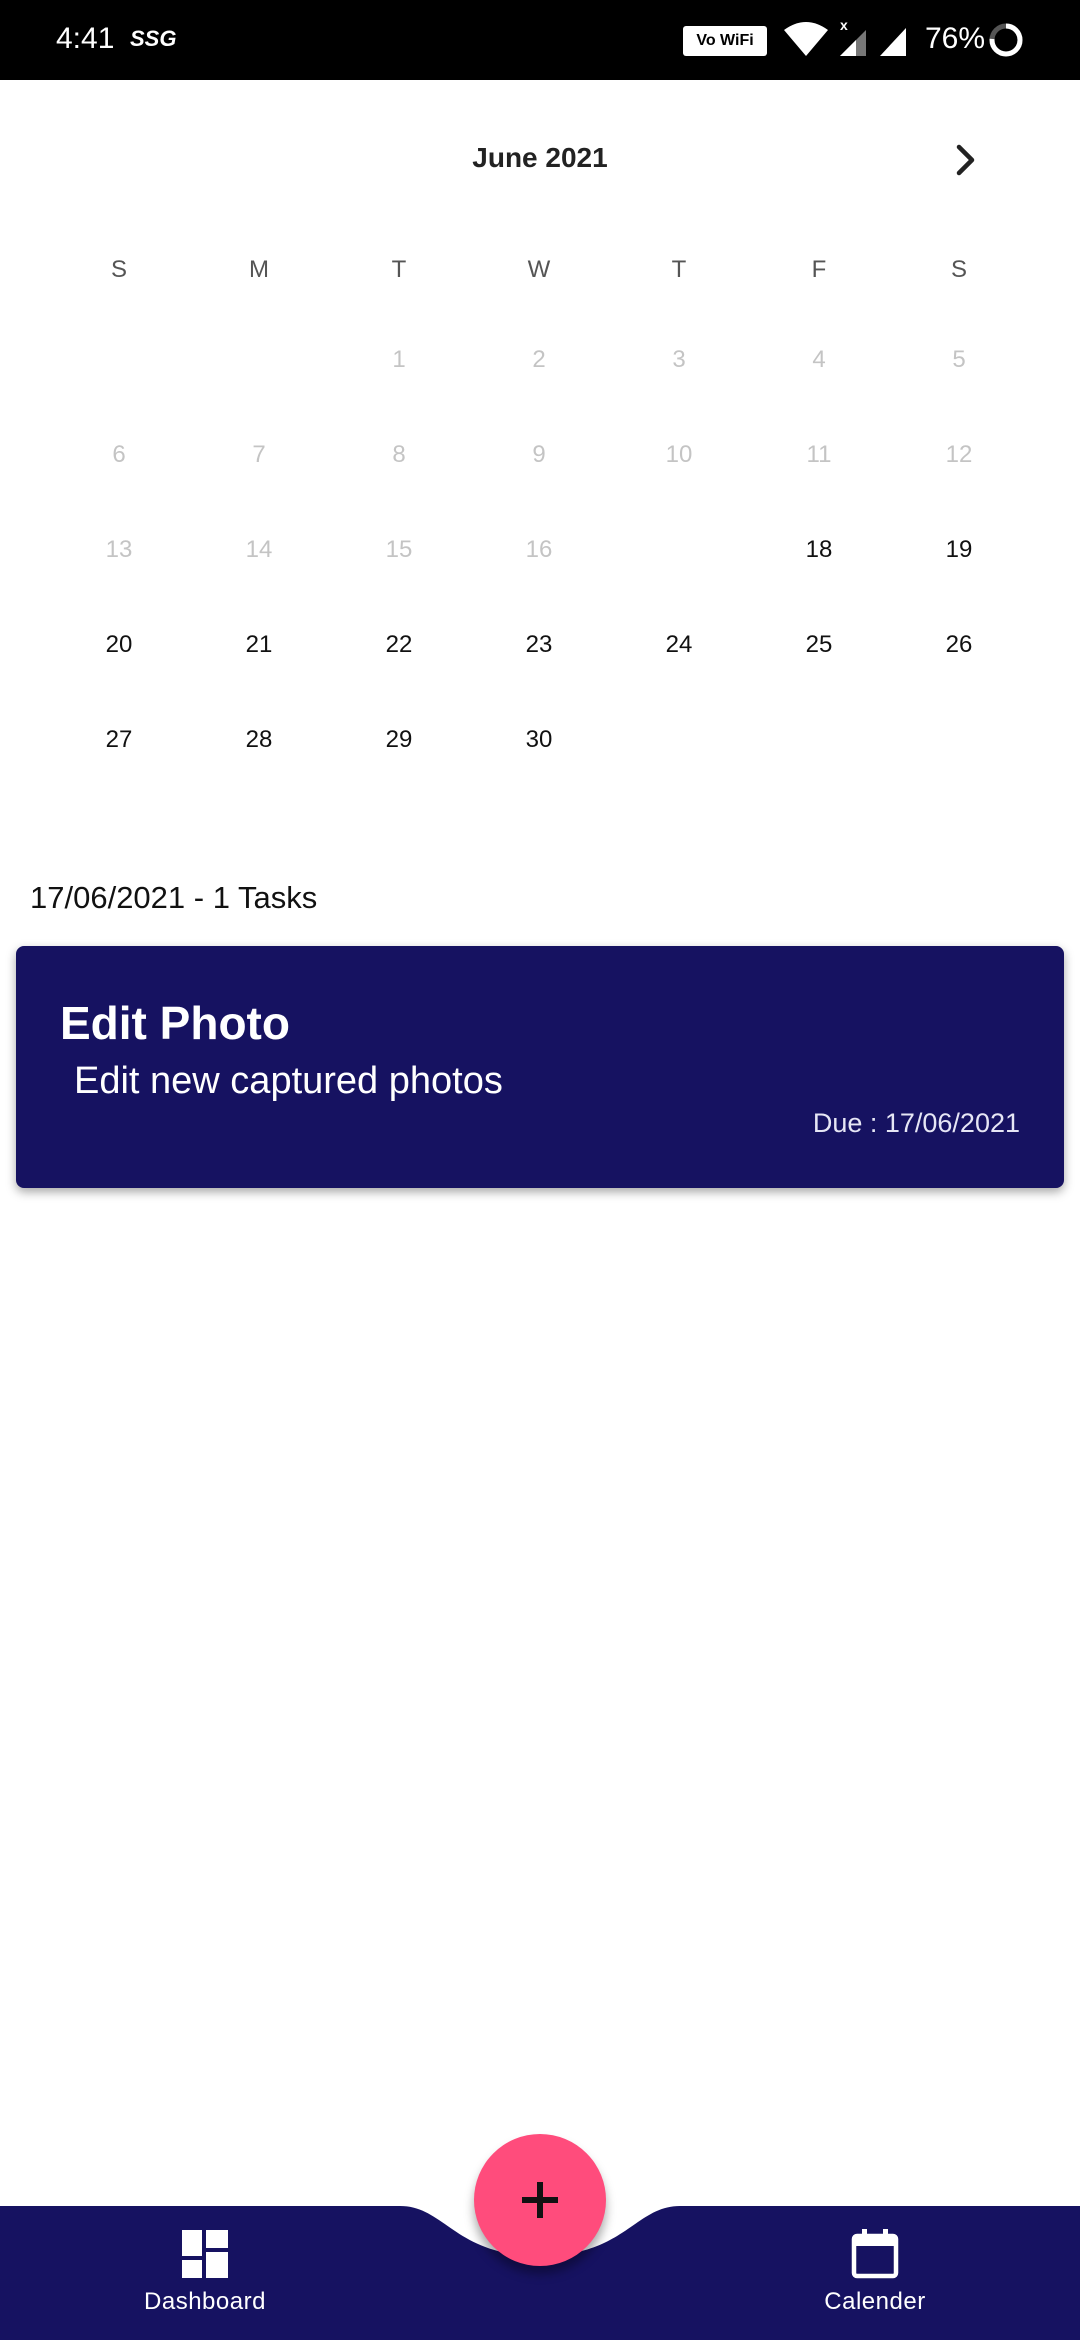 The height and width of the screenshot is (2340, 1080). Describe the element at coordinates (725, 41) in the screenshot. I see `vowifi-badge: Vo WiFi` at that location.